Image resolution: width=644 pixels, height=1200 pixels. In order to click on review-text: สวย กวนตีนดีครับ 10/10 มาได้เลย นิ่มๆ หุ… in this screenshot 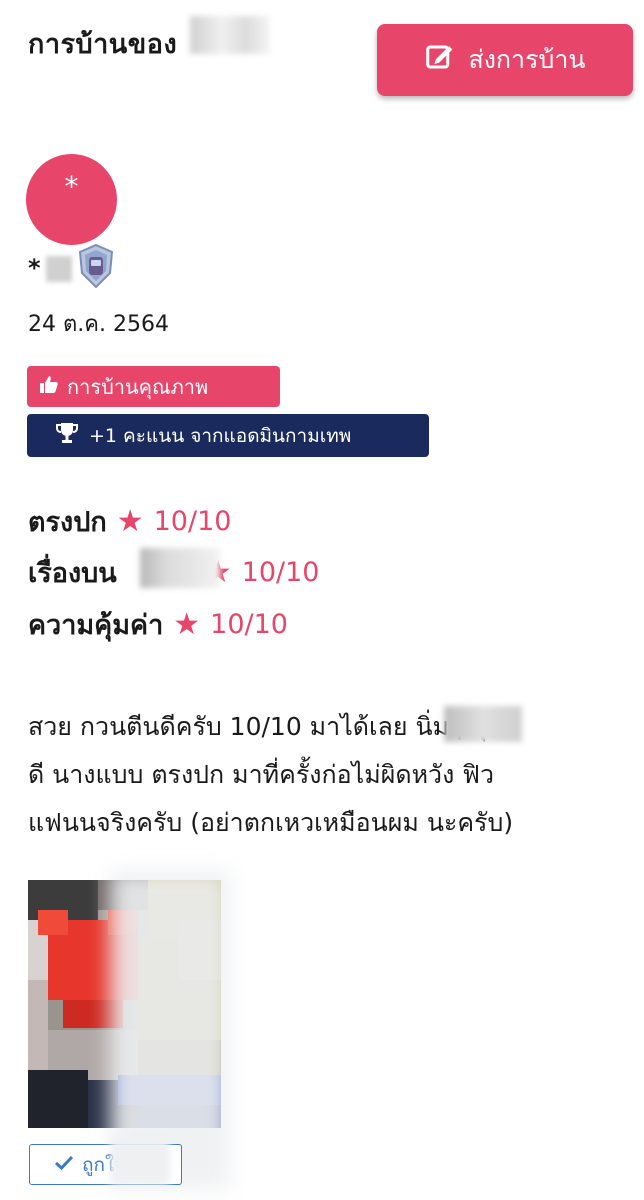, I will do `click(333, 775)`.